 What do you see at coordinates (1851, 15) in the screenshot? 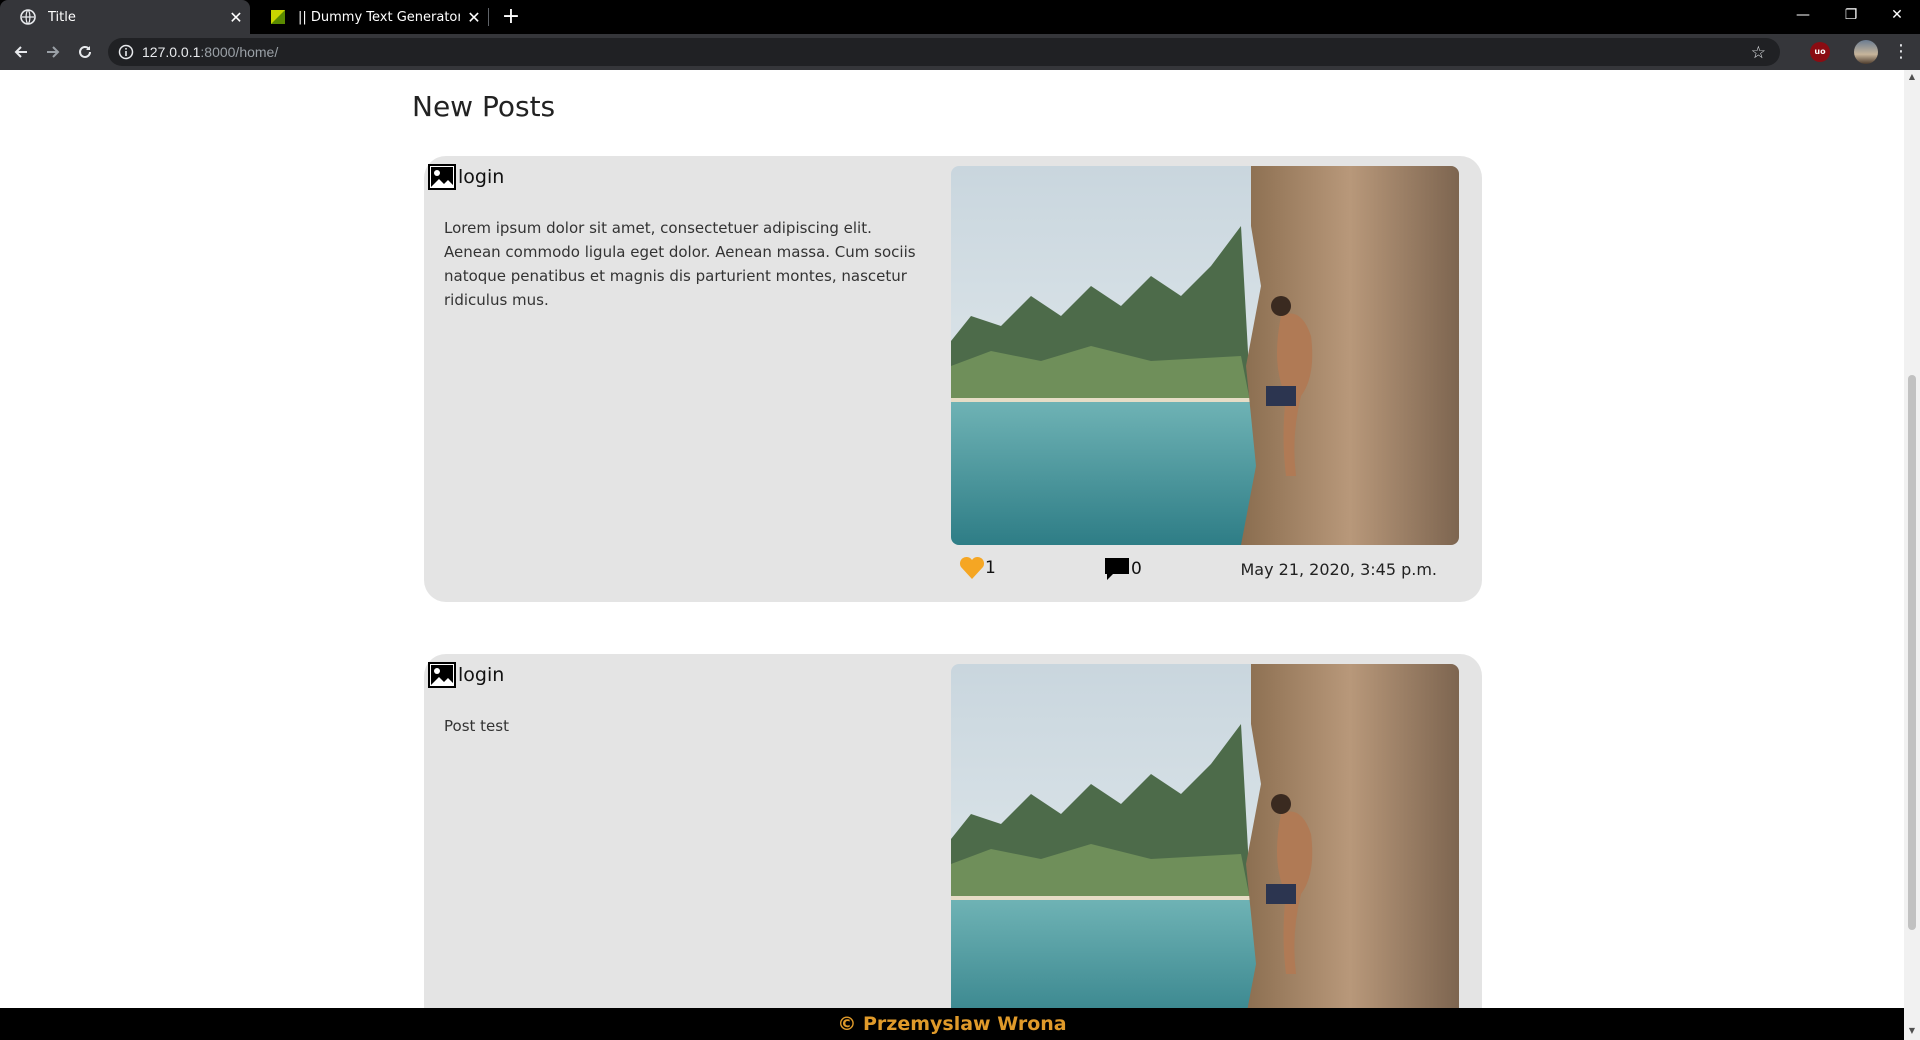
I see `restore-icon: ❐` at bounding box center [1851, 15].